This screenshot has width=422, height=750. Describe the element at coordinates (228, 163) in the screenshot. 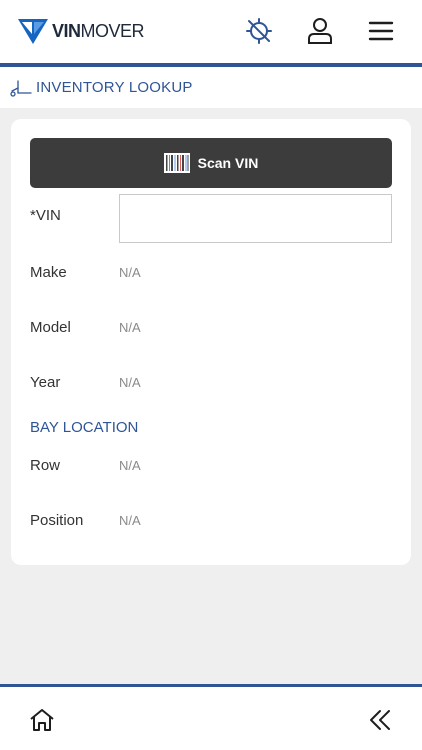

I see `scan-vin-label: Scan VIN` at that location.